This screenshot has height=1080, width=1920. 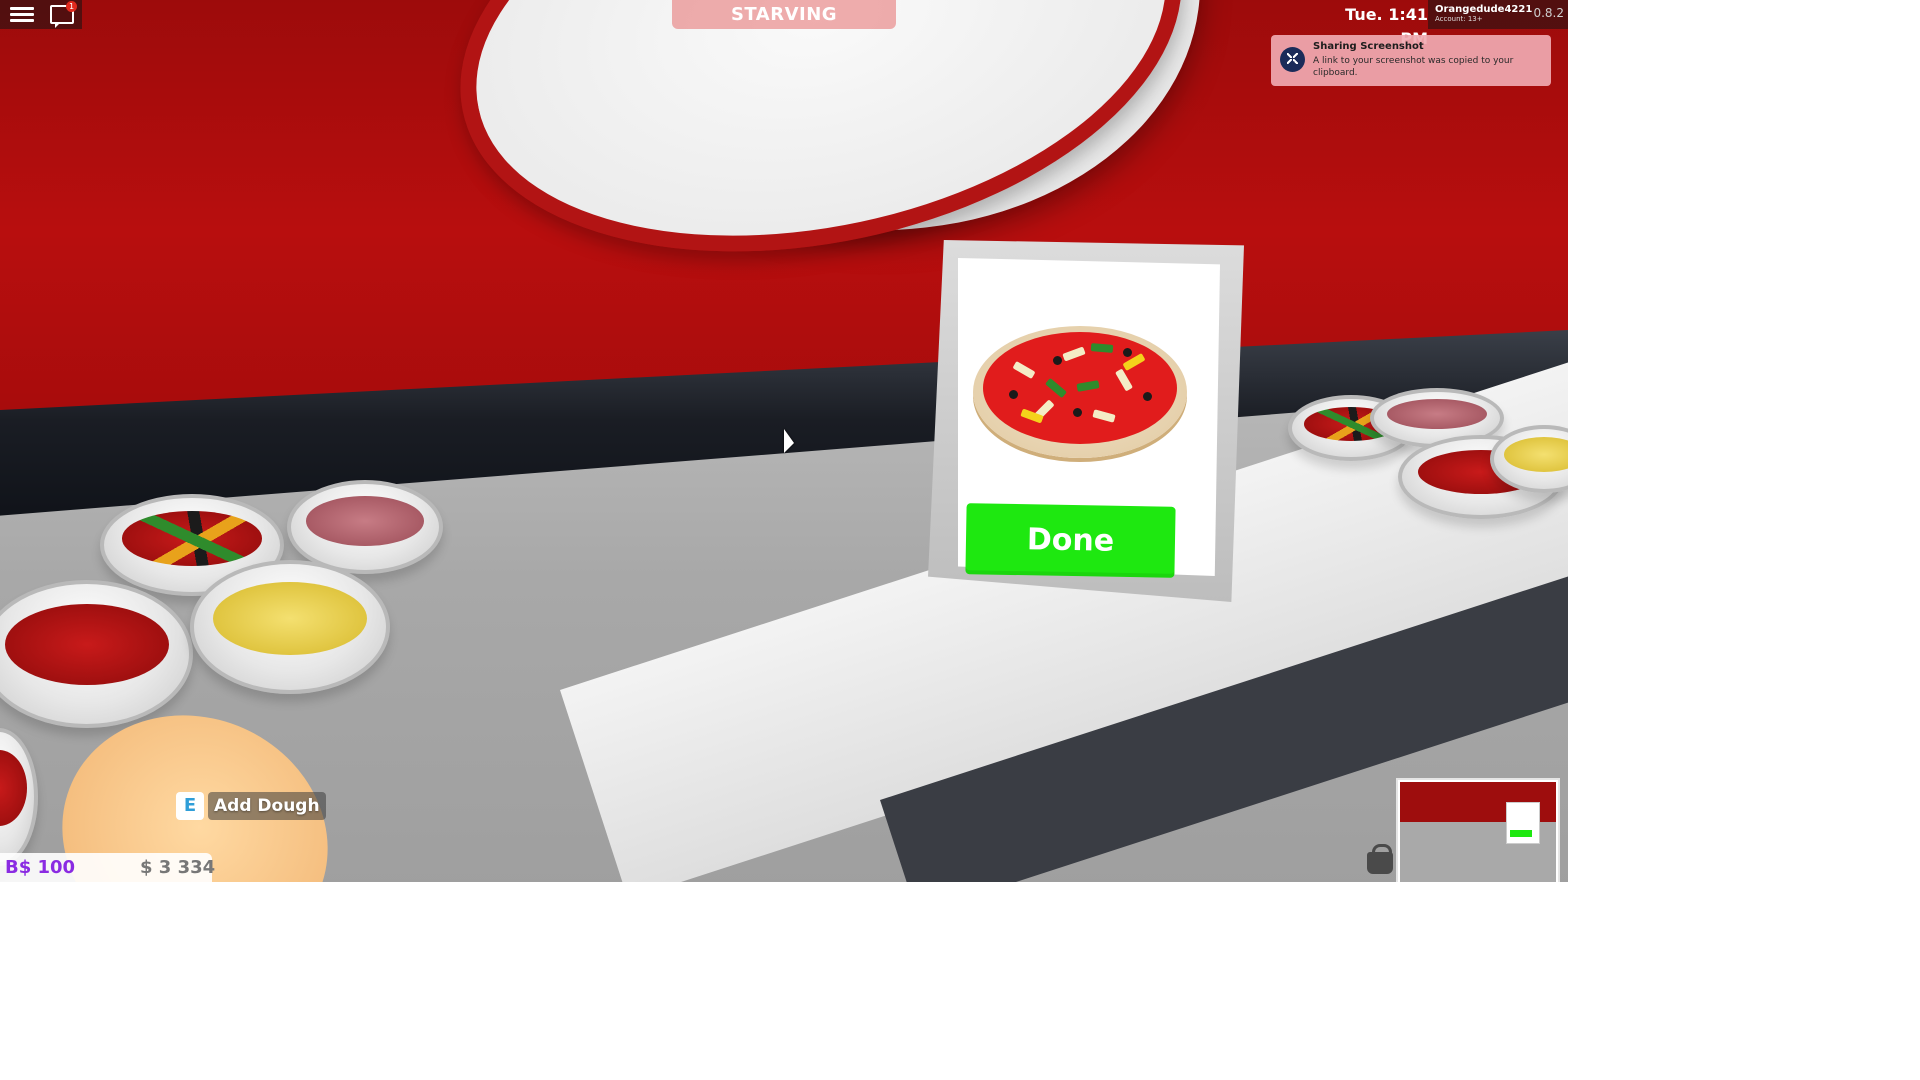 I want to click on dropbox-icon, so click(x=1292, y=59).